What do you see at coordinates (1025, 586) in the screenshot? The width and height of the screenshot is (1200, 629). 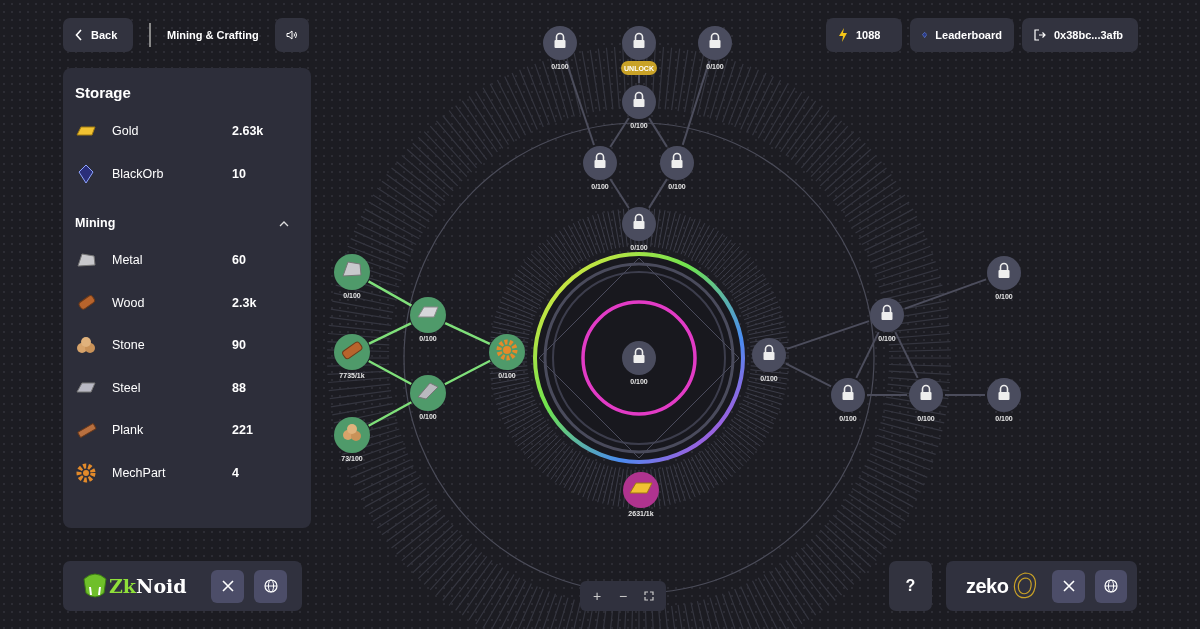 I see `rings-icon` at bounding box center [1025, 586].